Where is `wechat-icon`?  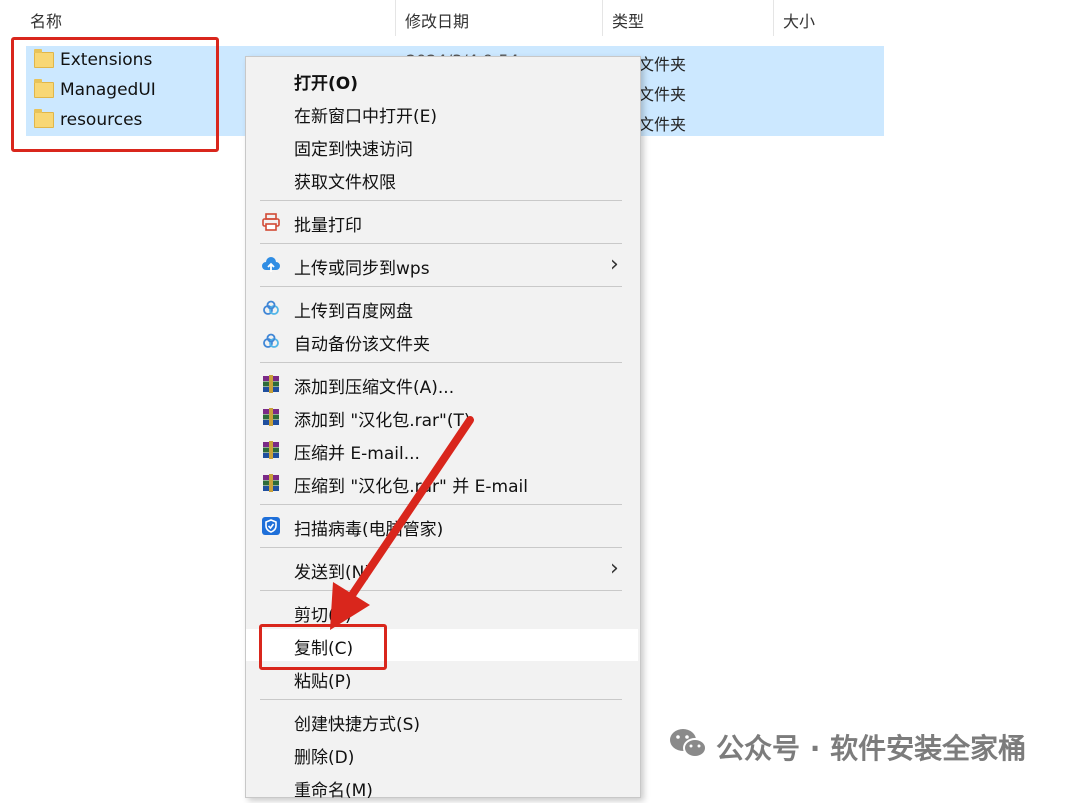
wechat-icon is located at coordinates (688, 743).